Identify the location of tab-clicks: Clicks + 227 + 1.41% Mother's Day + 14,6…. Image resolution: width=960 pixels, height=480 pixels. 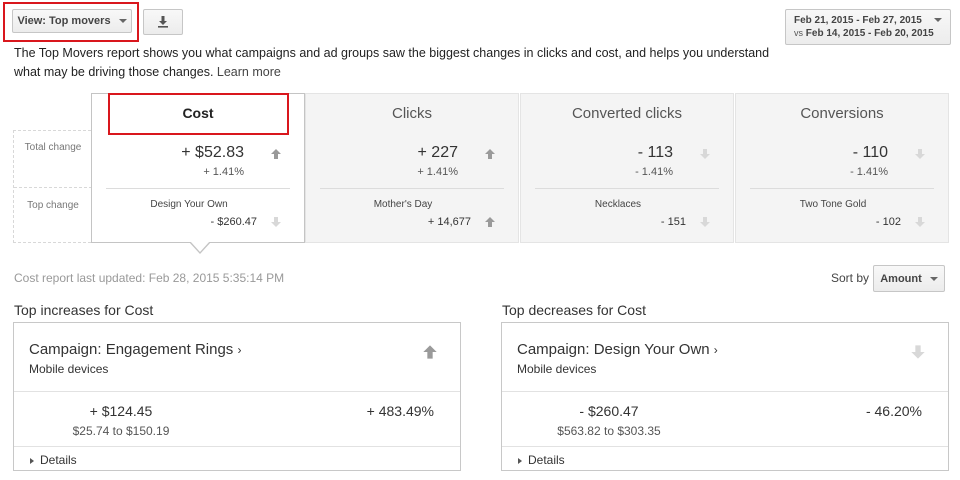
(412, 168).